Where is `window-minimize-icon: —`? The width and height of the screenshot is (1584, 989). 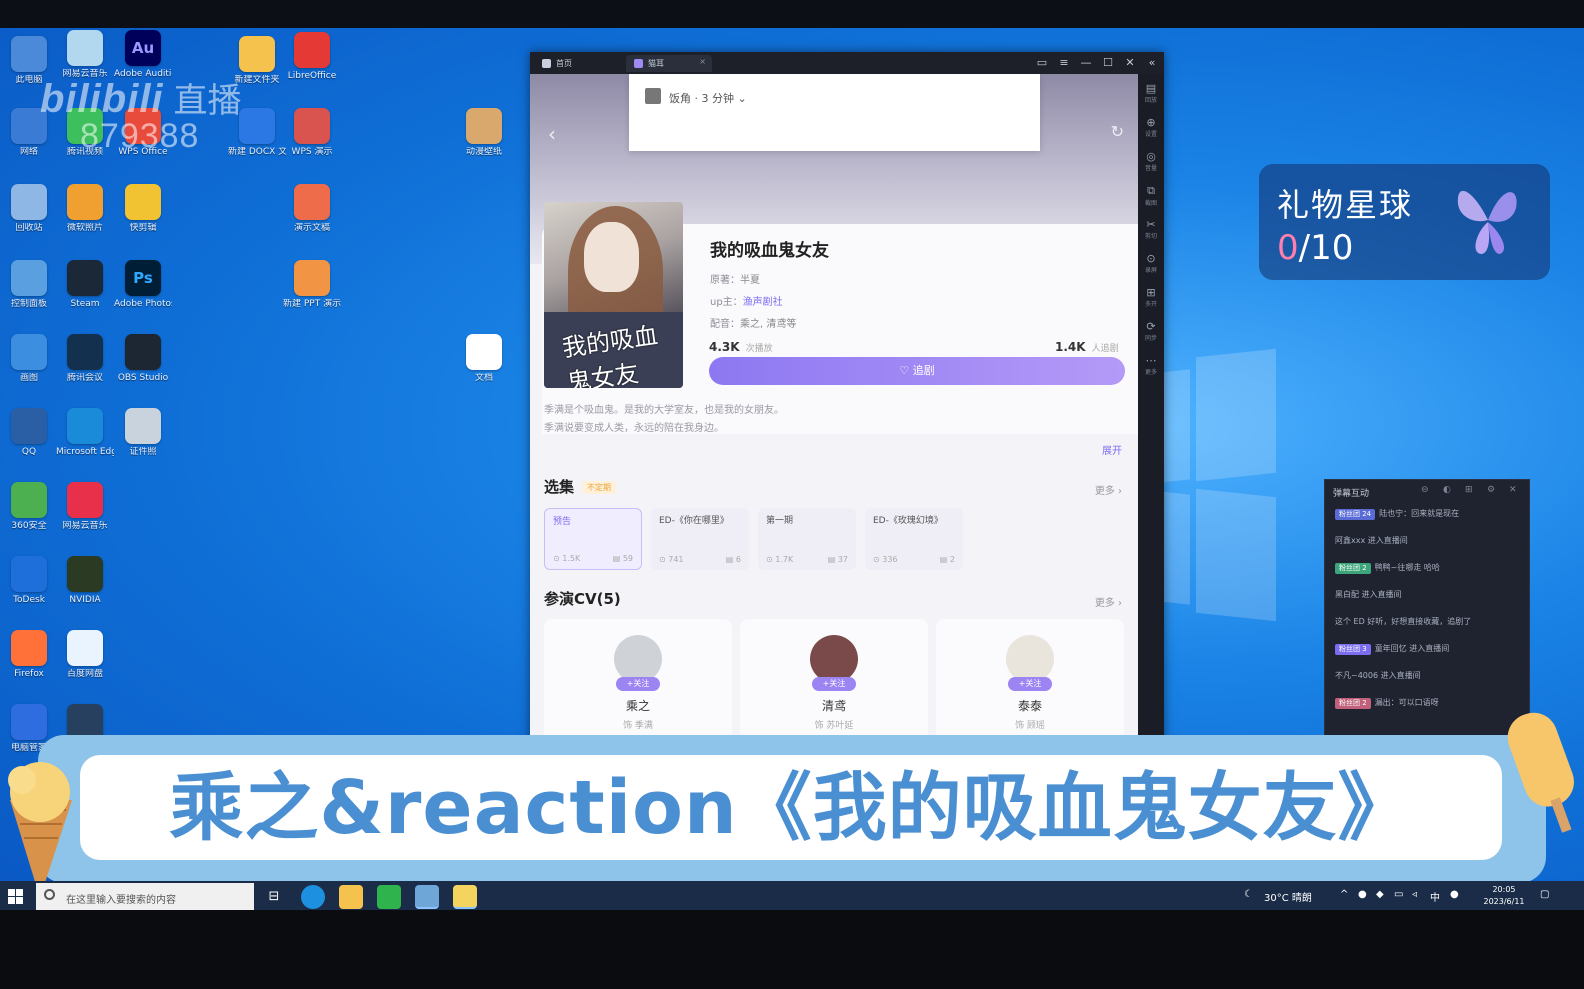
window-minimize-icon: — is located at coordinates (1086, 63).